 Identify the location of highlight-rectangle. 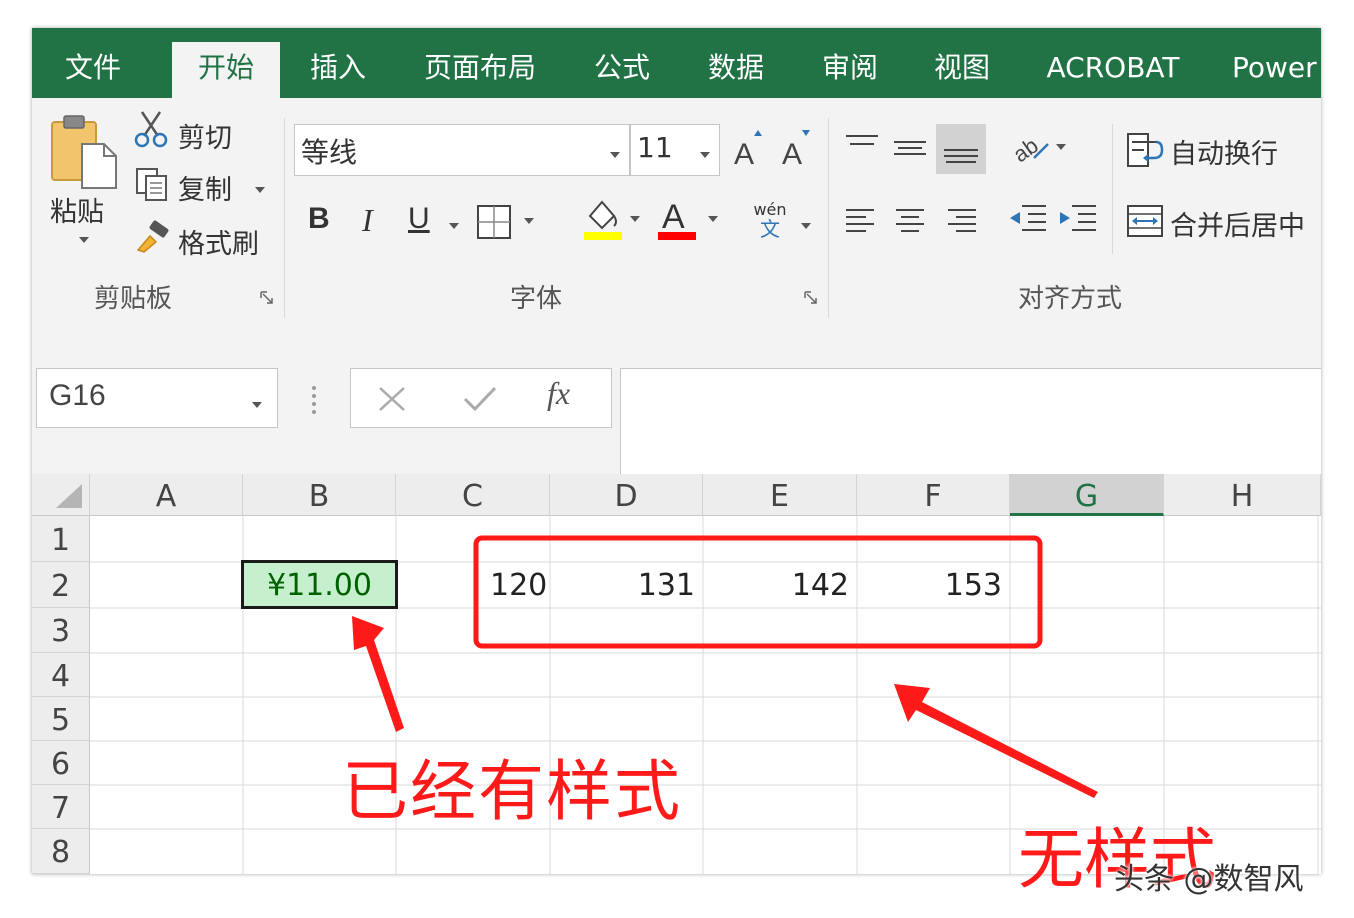
(758, 592).